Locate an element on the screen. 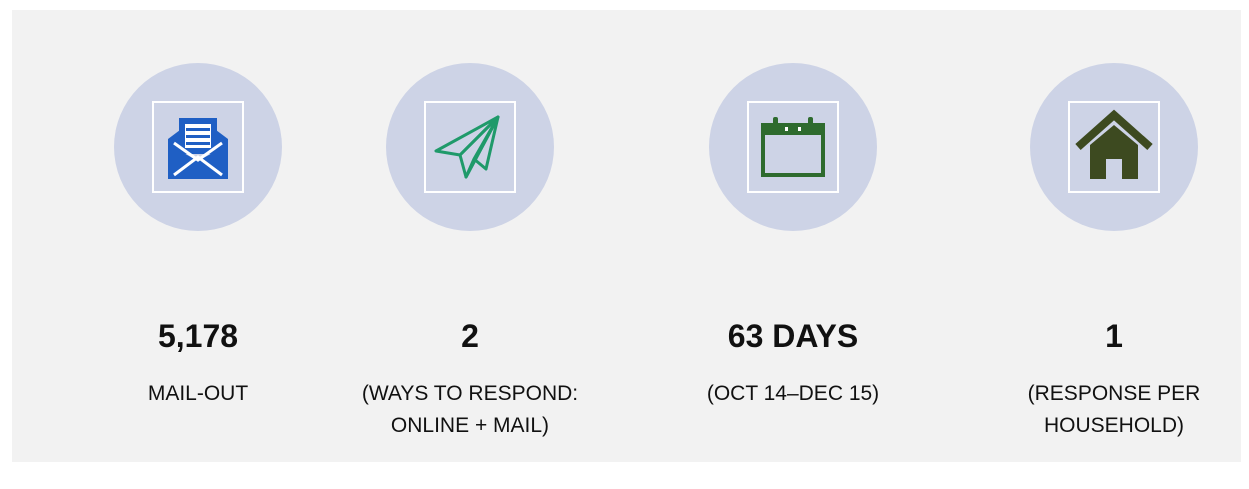  stat-label: (OCT 14–DEC 15) is located at coordinates (793, 393).